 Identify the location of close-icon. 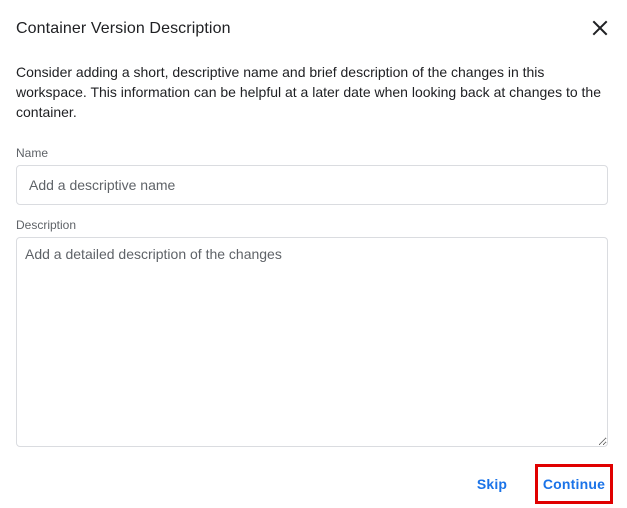
(600, 28).